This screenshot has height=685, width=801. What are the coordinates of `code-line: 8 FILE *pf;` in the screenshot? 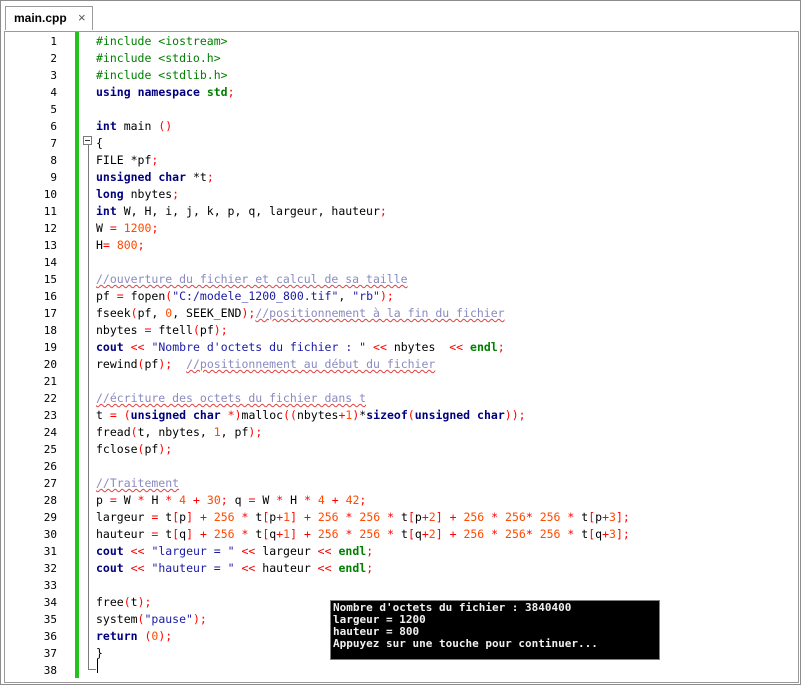 It's located at (395, 160).